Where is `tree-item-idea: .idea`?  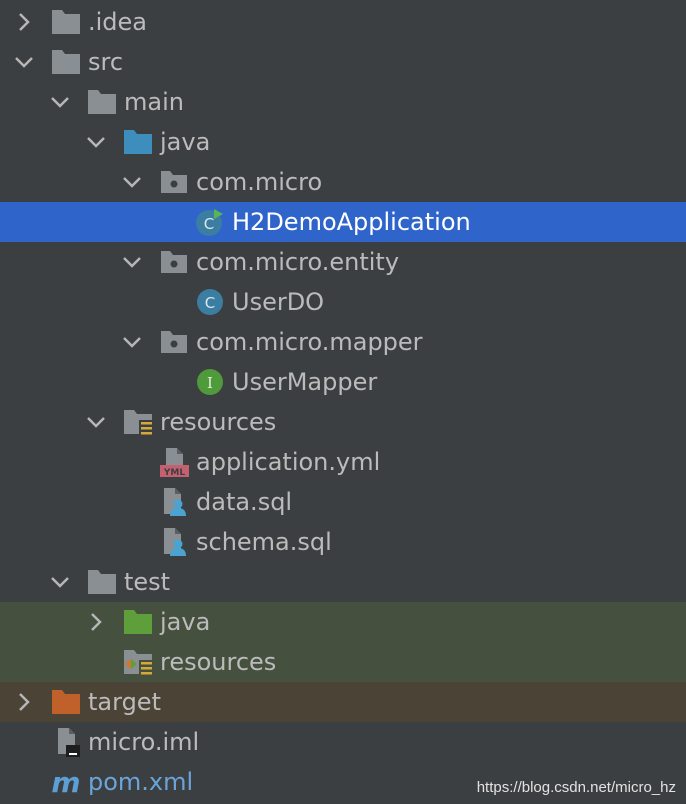
tree-item-idea: .idea is located at coordinates (343, 22).